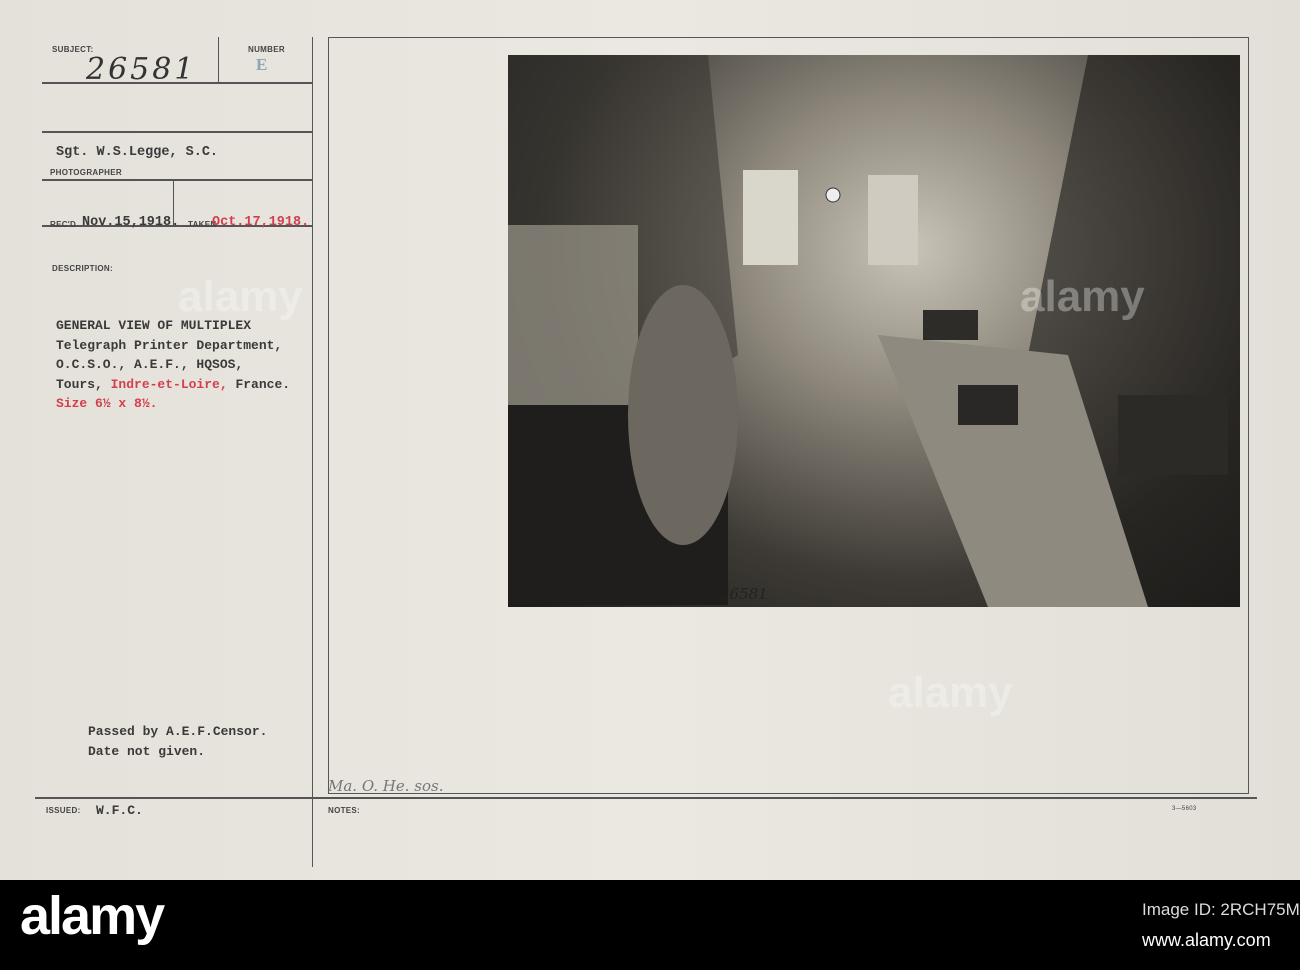 The image size is (1300, 970). What do you see at coordinates (169, 384) in the screenshot?
I see `text-region: Indre-et-Loire,` at bounding box center [169, 384].